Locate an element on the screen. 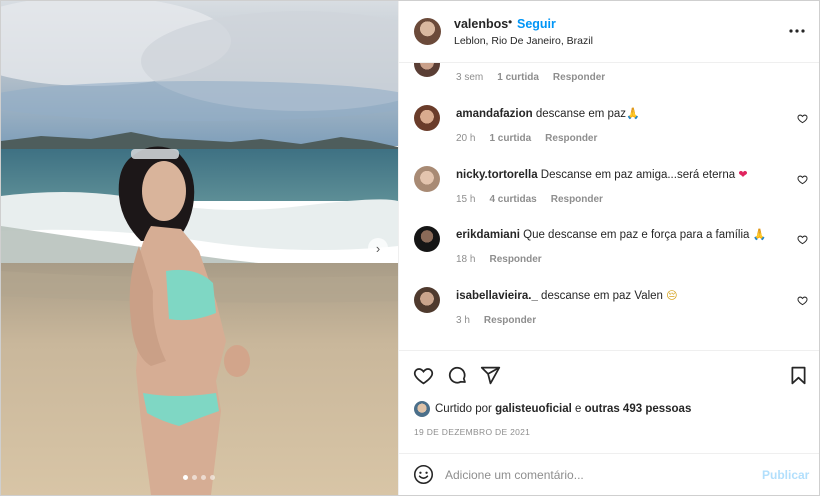  comment-meta: 15 h 4 curtidas Responder is located at coordinates (536, 199).